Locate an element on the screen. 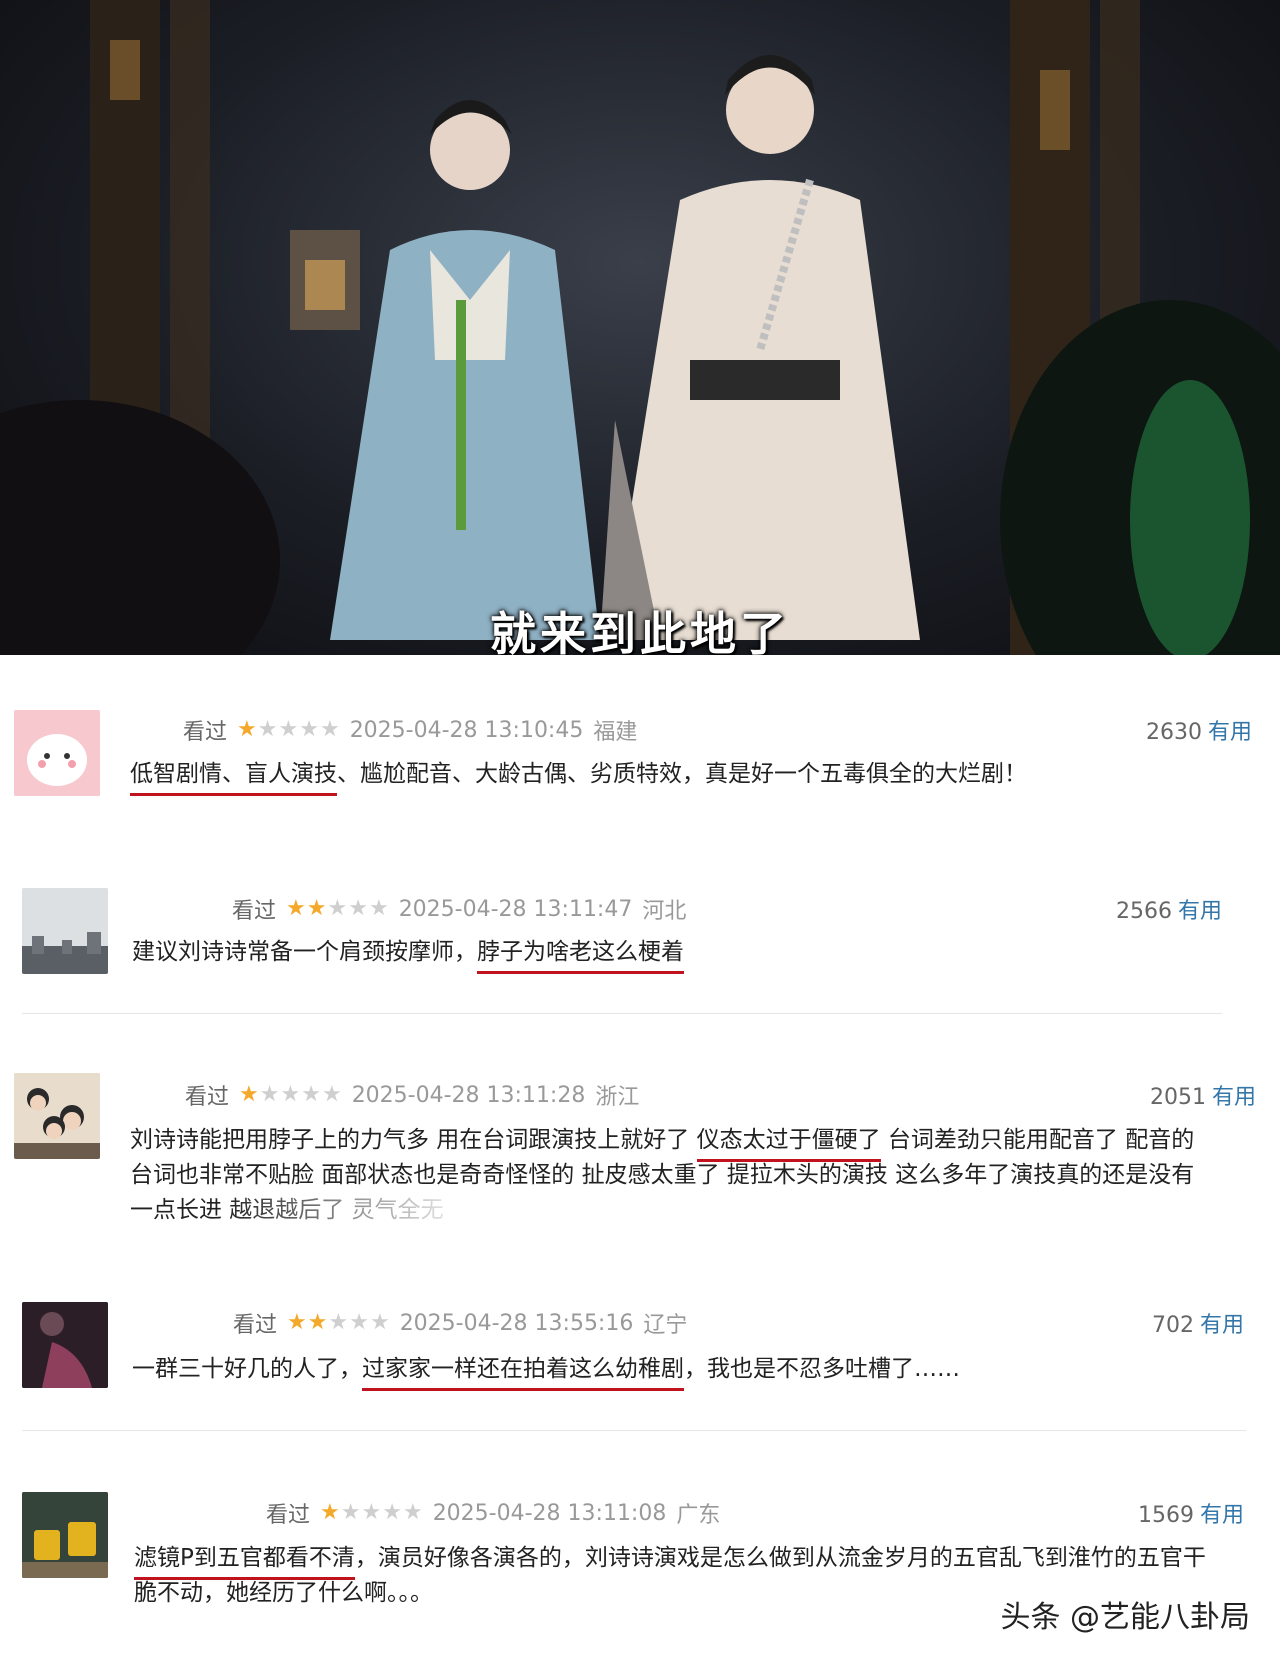 Image resolution: width=1280 pixels, height=1657 pixels. review-time: 2025-04-28 13:11:08 is located at coordinates (549, 1513).